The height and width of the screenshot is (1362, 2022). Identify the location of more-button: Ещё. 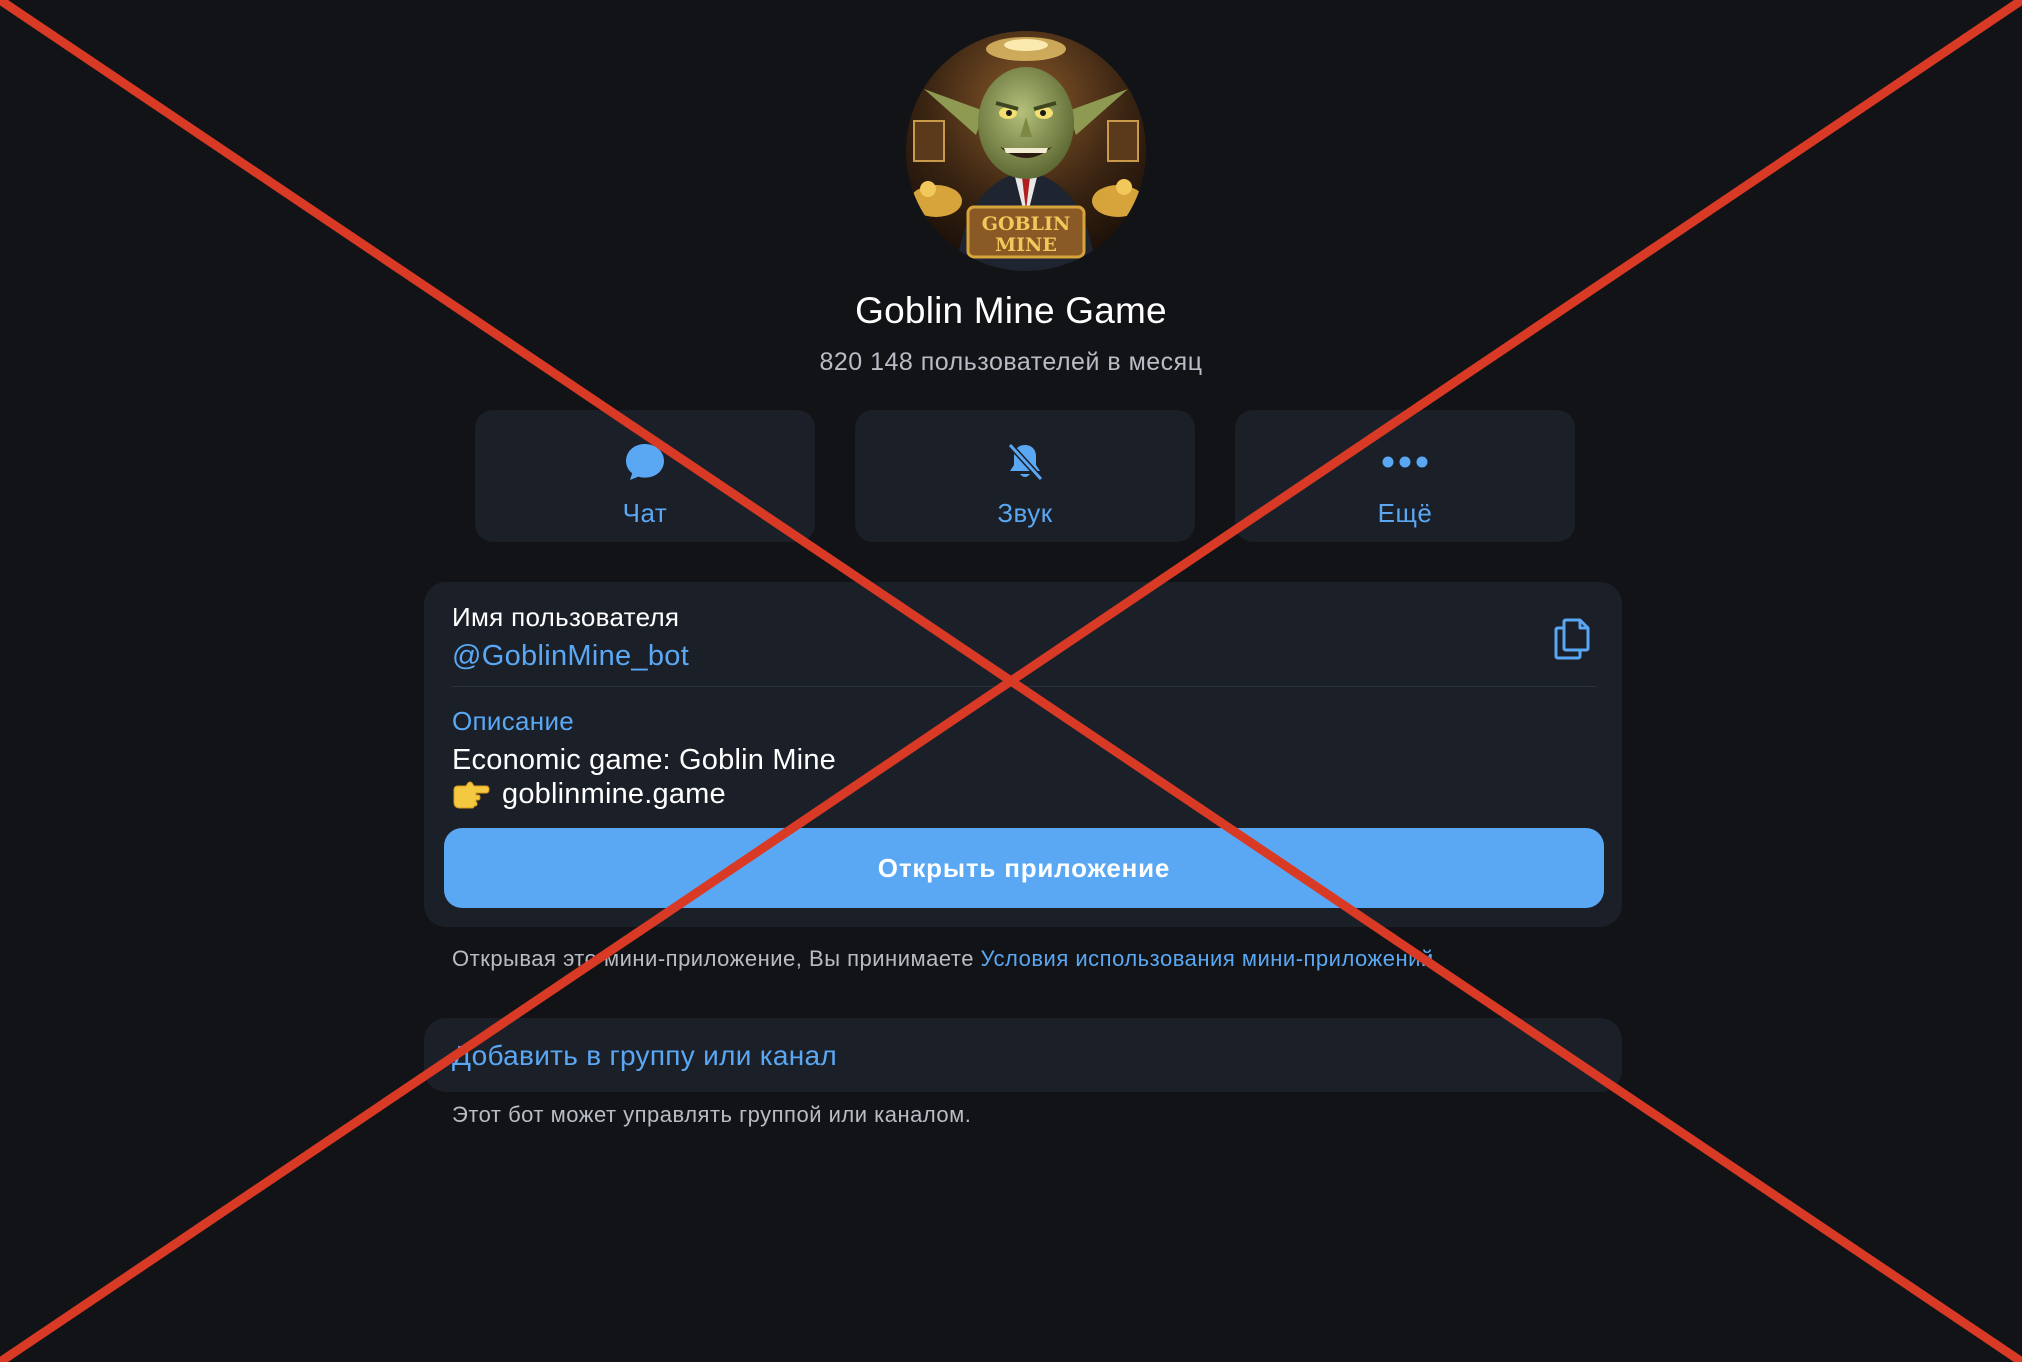
(1405, 476).